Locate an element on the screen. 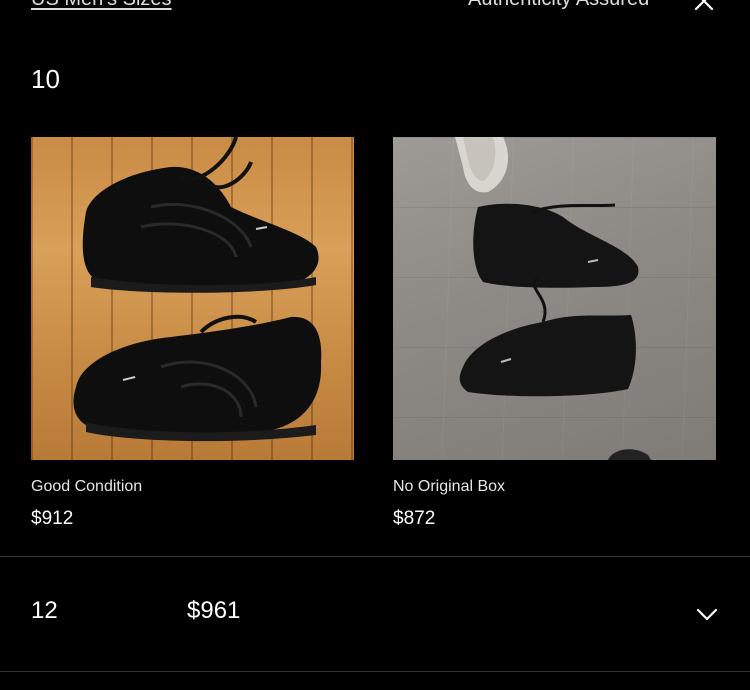  listing-price: $912 is located at coordinates (52, 518).